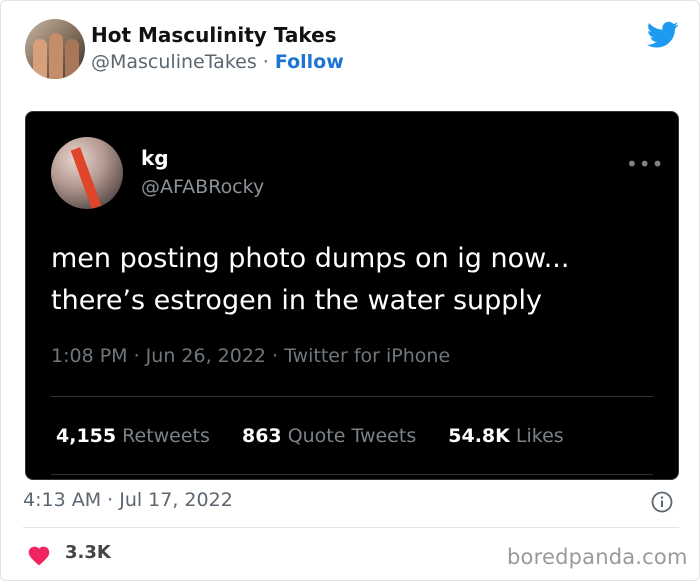 This screenshot has height=581, width=700. What do you see at coordinates (174, 62) in the screenshot?
I see `author-handle: @MasculineTakes` at bounding box center [174, 62].